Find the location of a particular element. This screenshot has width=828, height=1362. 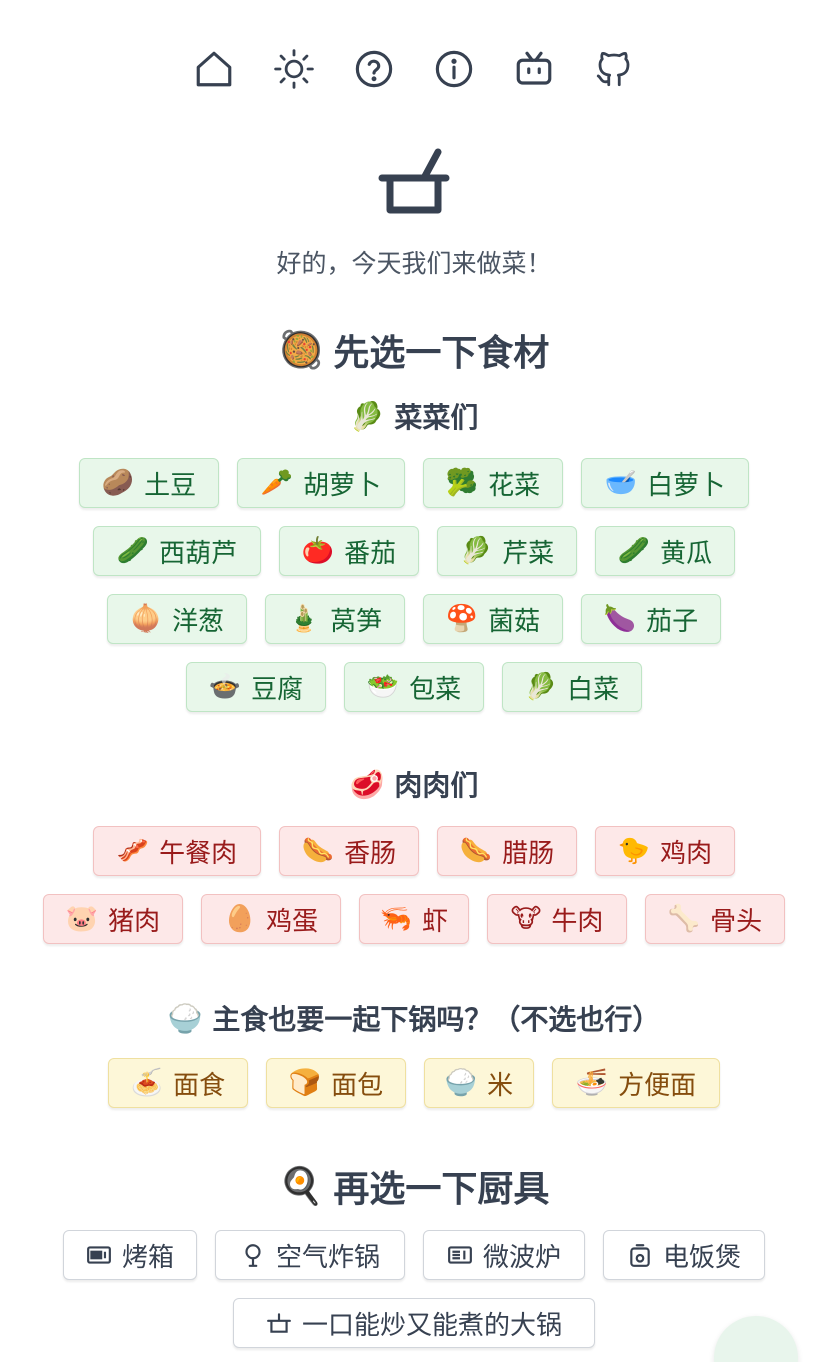

meats-title: 肉肉们 is located at coordinates (436, 785).